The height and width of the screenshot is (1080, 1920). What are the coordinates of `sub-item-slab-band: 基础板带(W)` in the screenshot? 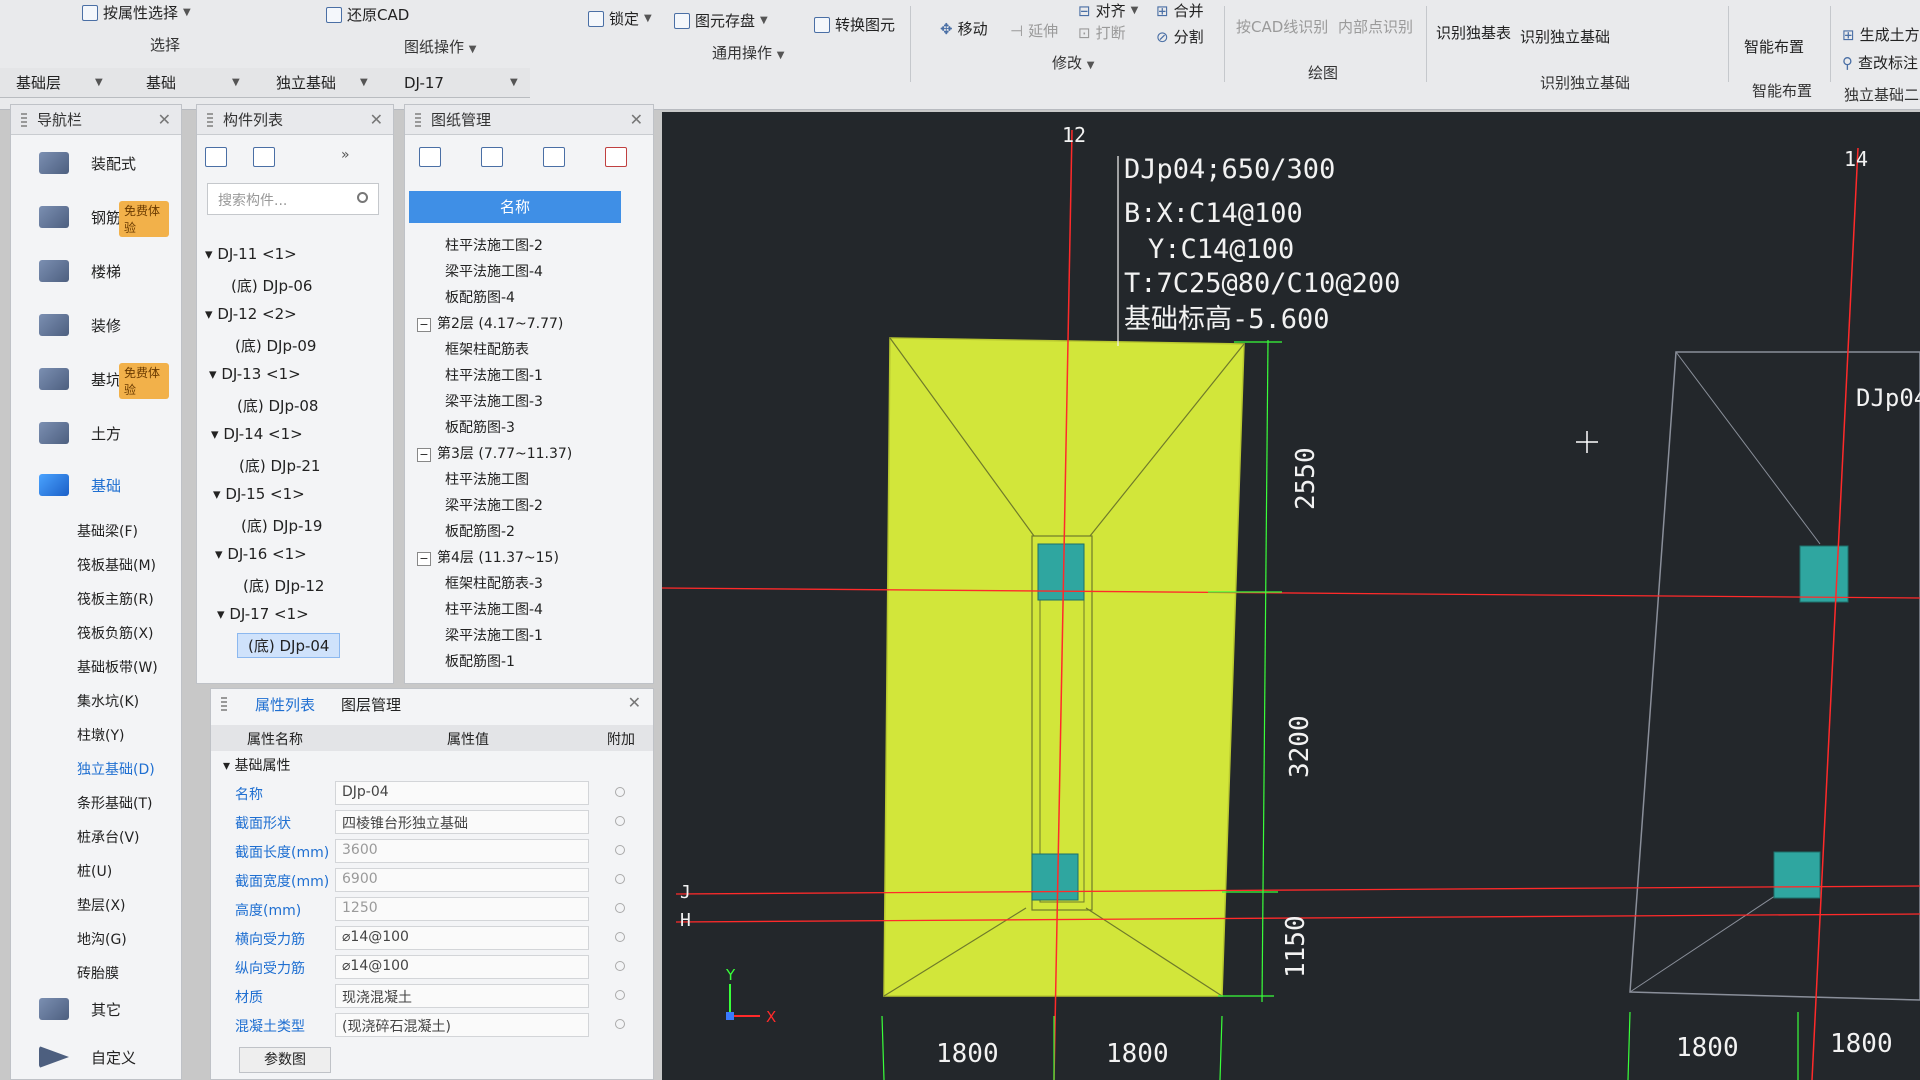 It's located at (90, 667).